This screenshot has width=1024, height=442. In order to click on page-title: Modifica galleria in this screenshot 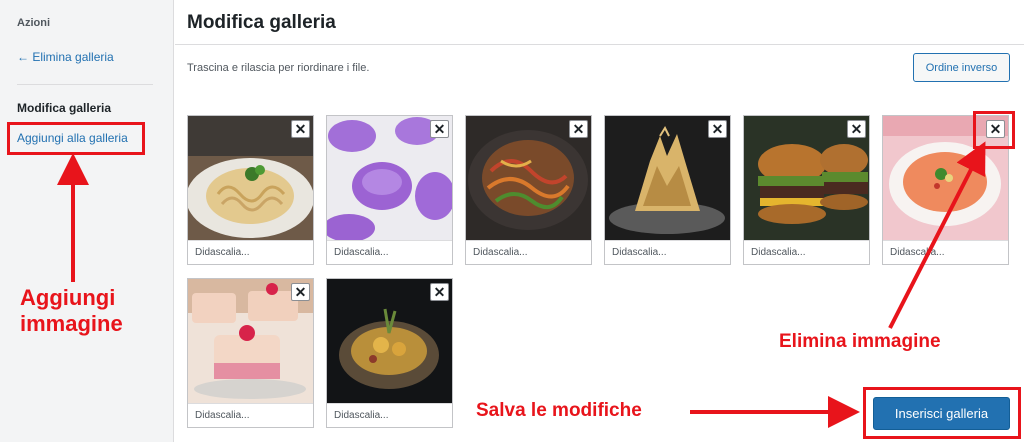, I will do `click(261, 22)`.